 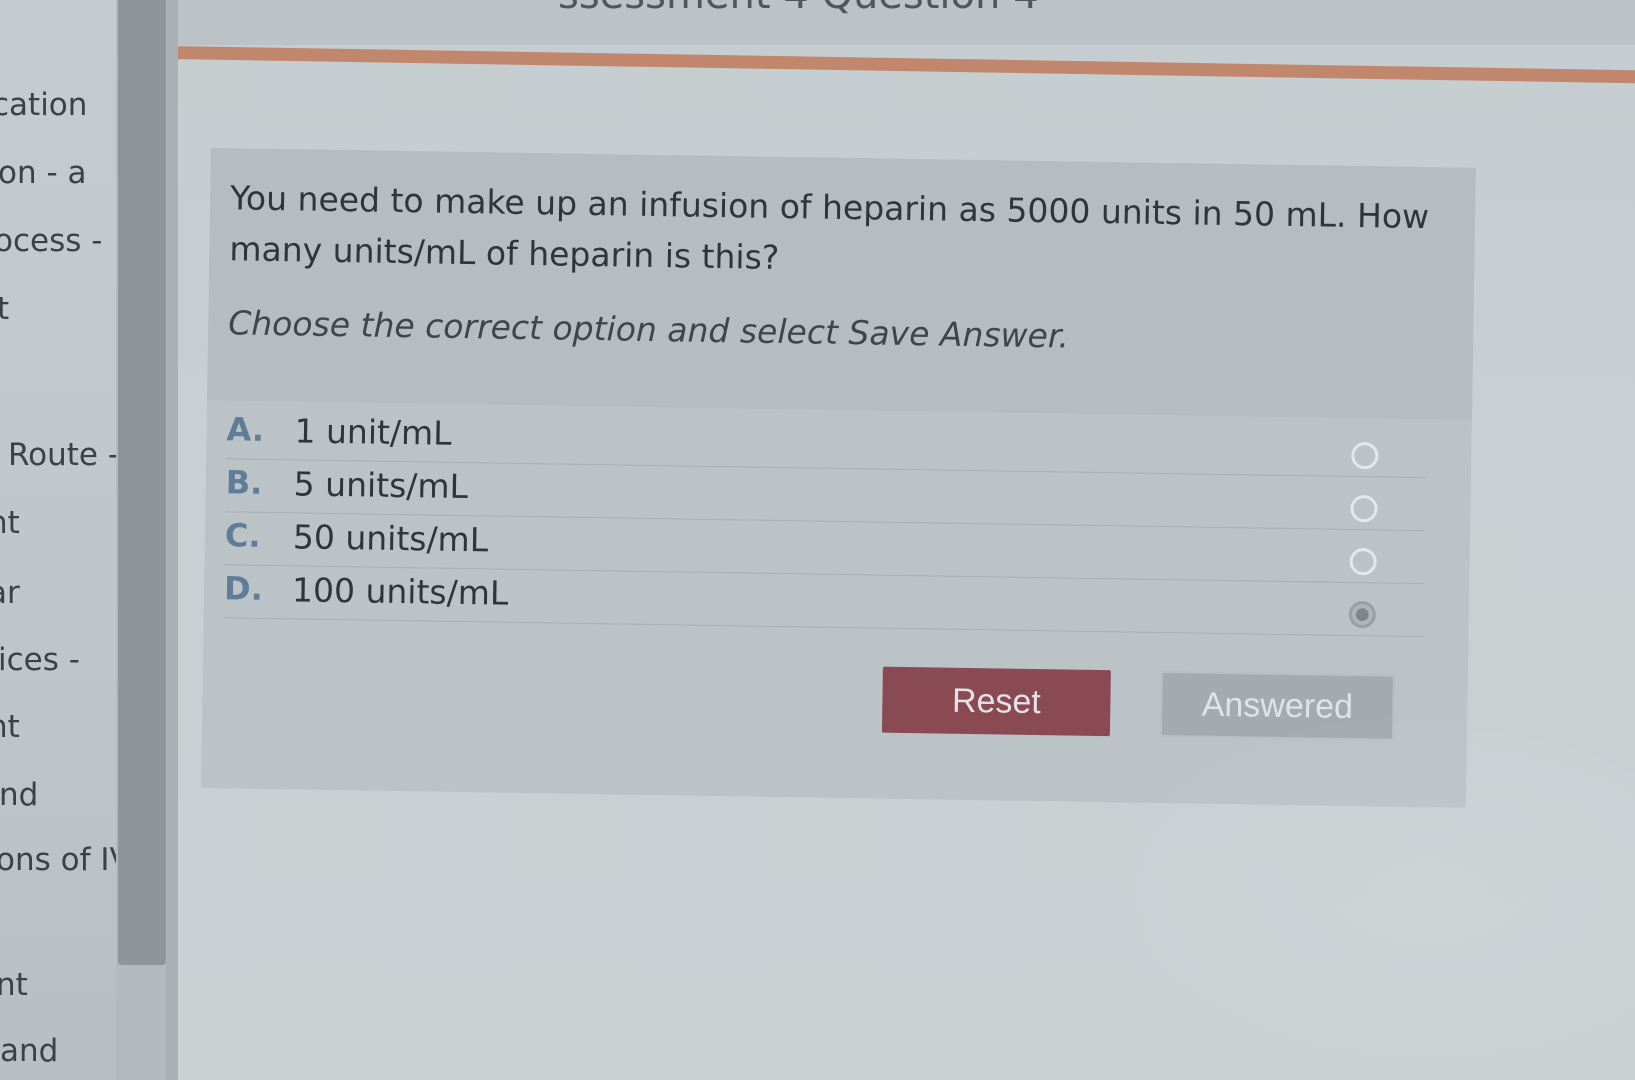 What do you see at coordinates (906, 22) in the screenshot?
I see `page-header: ssessment 4 Question 4` at bounding box center [906, 22].